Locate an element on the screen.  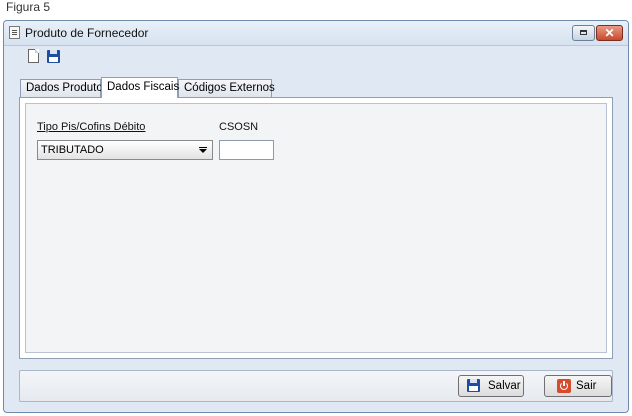
save-icon is located at coordinates (54, 56).